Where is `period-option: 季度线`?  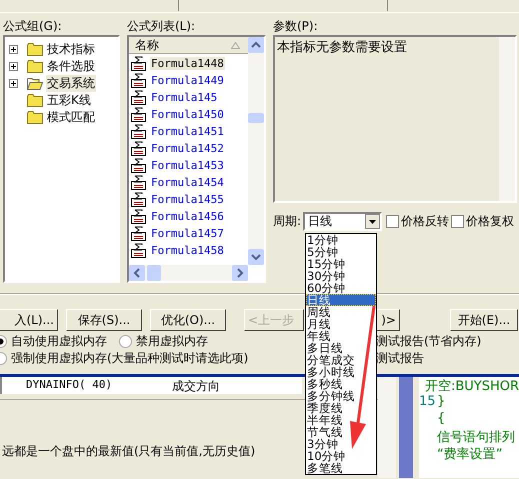
period-option: 季度线 is located at coordinates (324, 408).